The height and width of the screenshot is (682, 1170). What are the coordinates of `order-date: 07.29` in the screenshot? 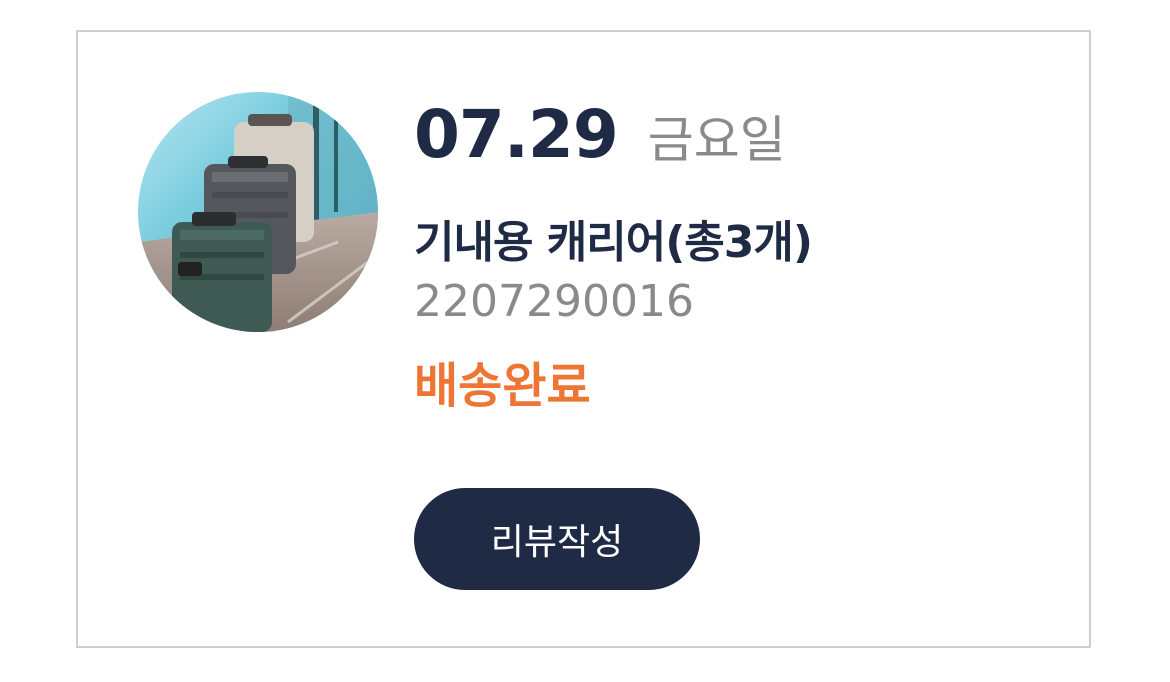 It's located at (516, 134).